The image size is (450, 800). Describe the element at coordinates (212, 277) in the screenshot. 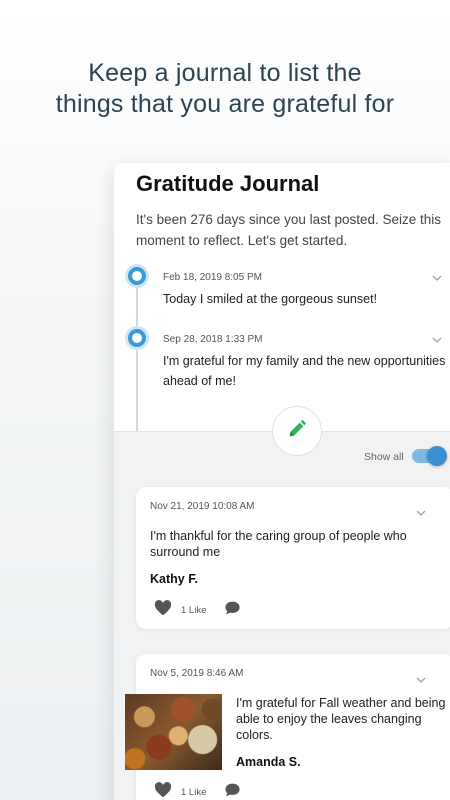

I see `timeline-date: Feb 18, 2019 8:05 PM` at that location.